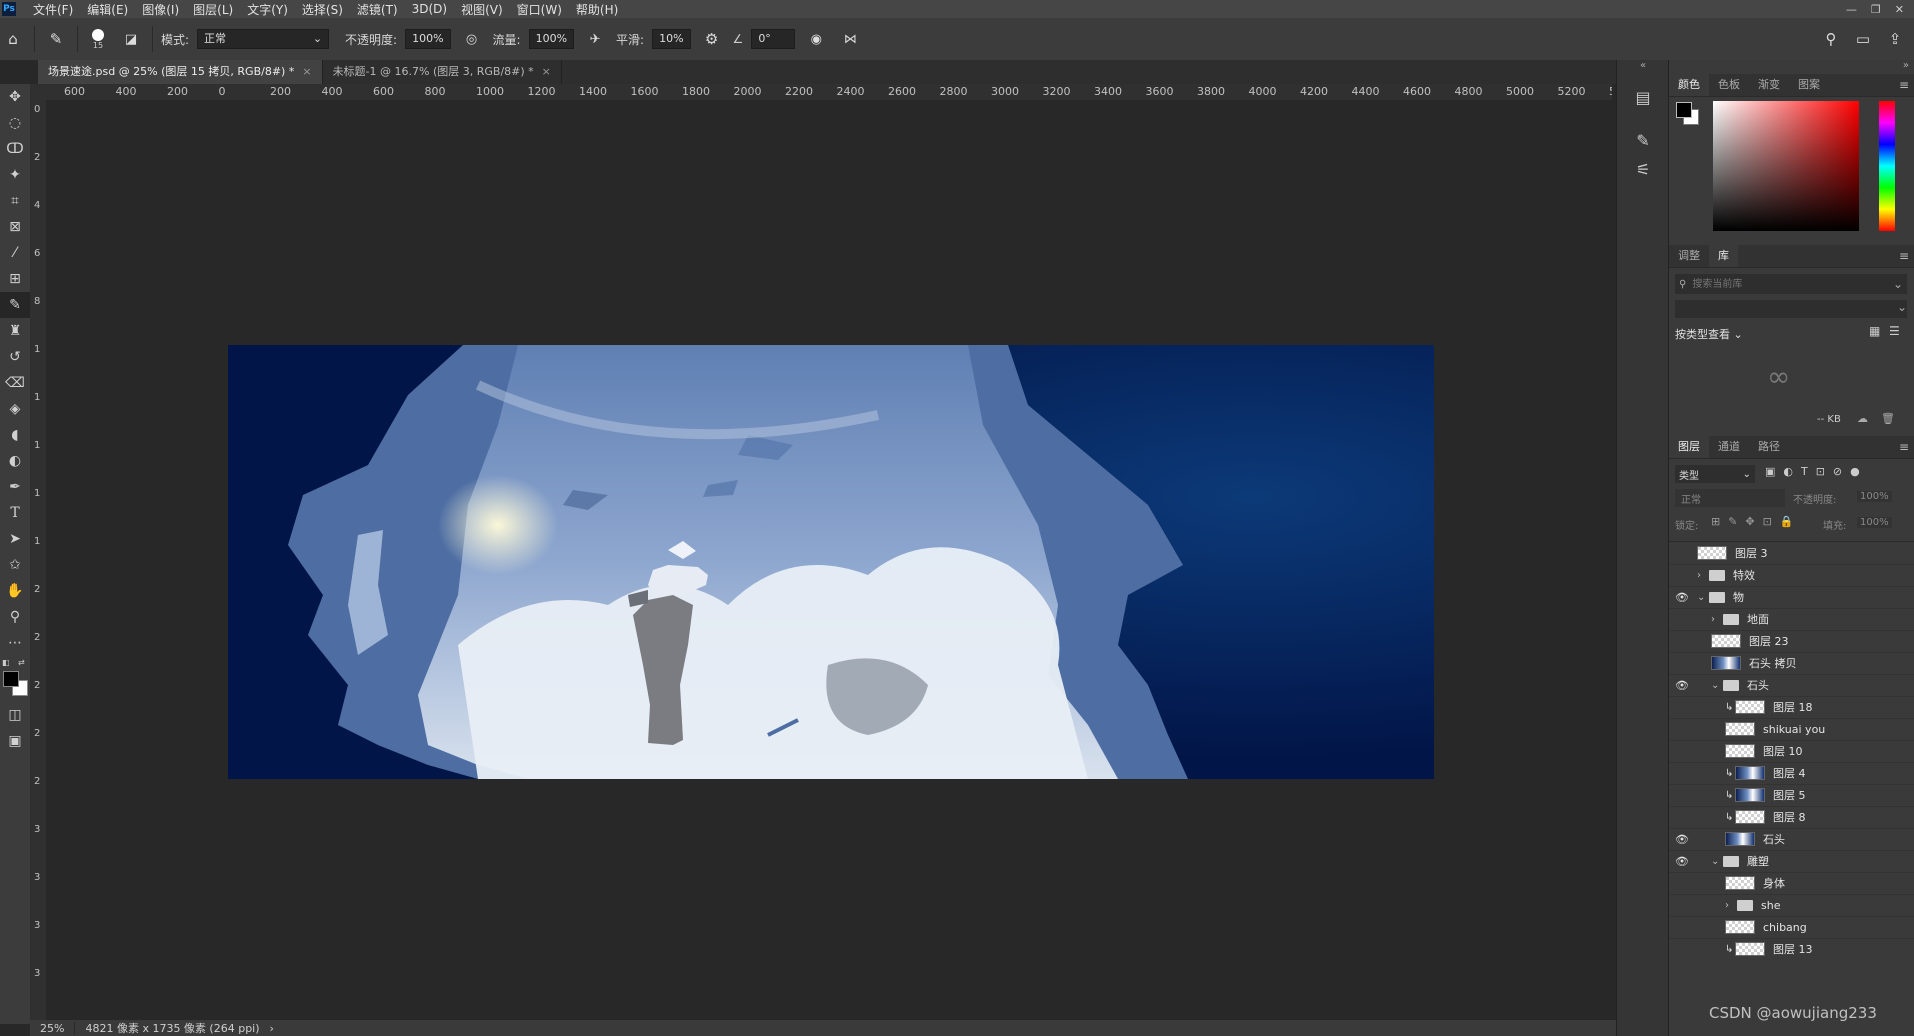  I want to click on default-colors-icon: ◧, so click(6, 662).